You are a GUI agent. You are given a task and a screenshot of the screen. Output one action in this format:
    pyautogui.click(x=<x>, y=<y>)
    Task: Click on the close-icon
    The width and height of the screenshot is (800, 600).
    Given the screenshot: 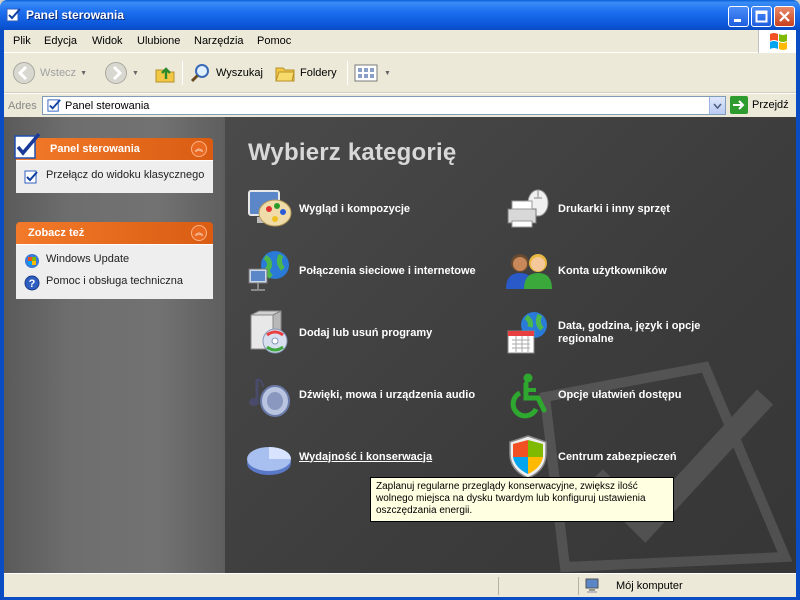 What is the action you would take?
    pyautogui.click(x=784, y=16)
    